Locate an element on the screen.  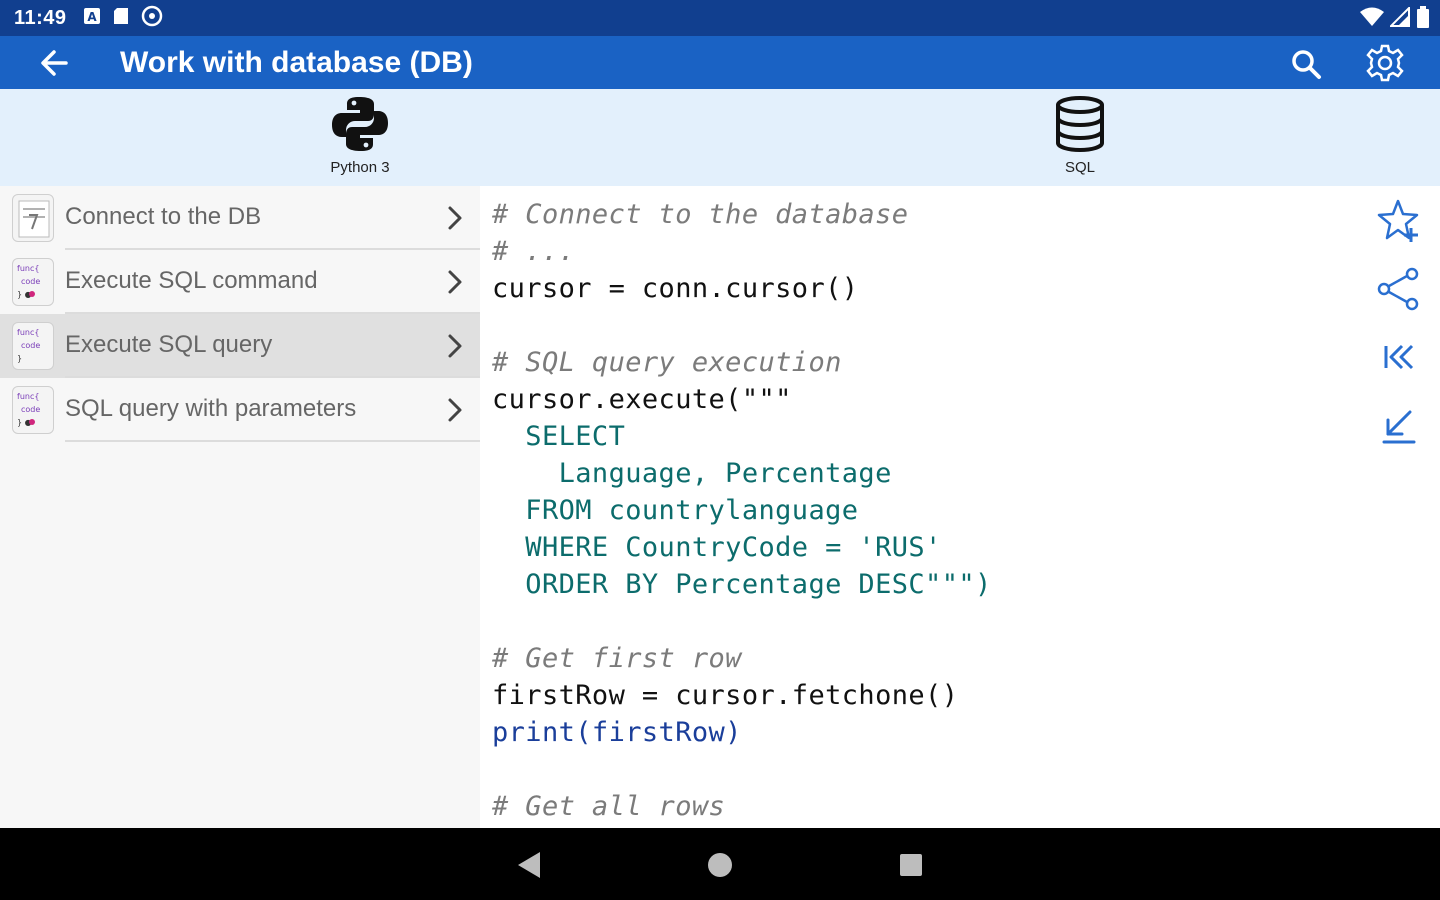
settings-button is located at coordinates (1385, 63).